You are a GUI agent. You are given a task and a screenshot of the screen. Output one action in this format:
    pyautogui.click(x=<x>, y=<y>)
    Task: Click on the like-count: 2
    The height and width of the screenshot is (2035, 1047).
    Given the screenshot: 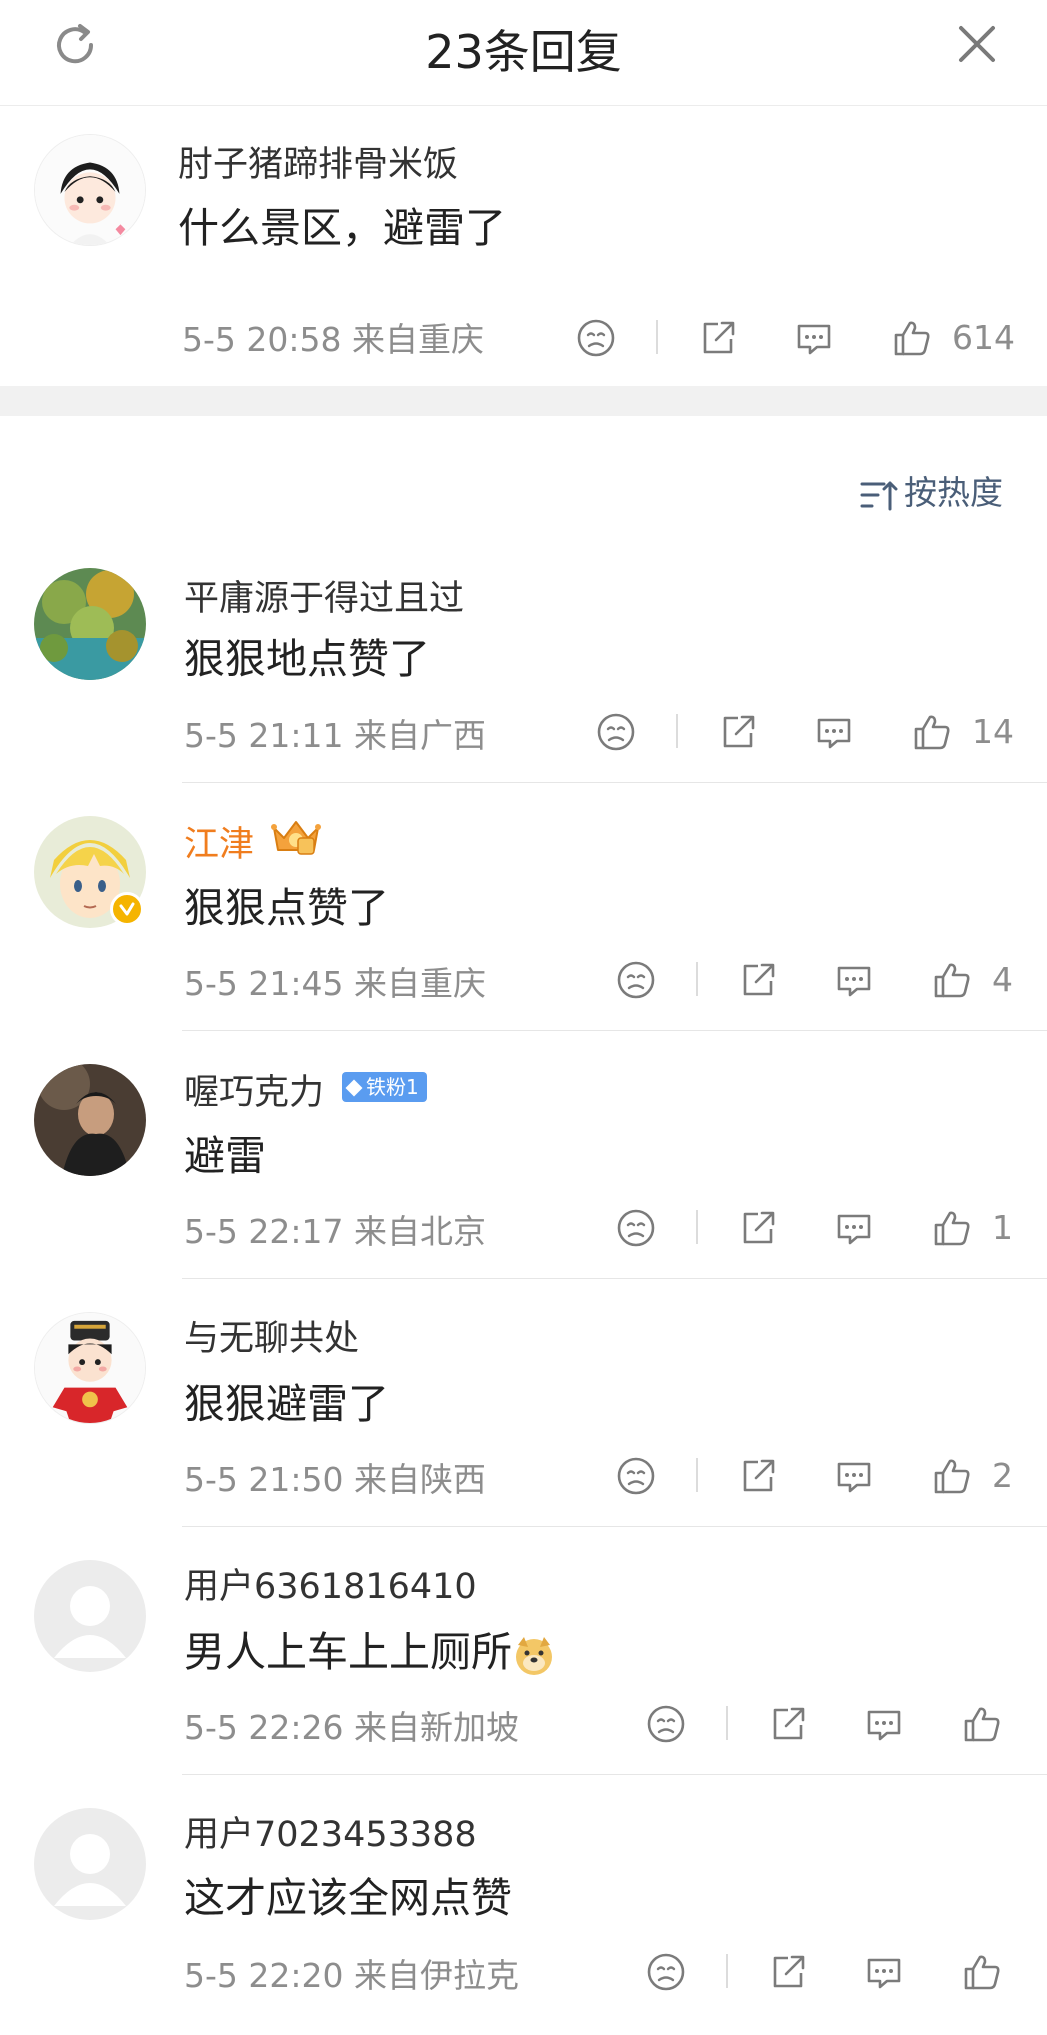 What is the action you would take?
    pyautogui.click(x=1002, y=1475)
    